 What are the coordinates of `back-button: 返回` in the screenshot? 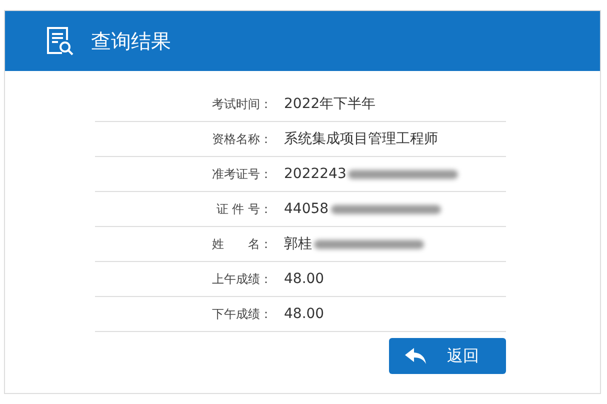 It's located at (447, 356).